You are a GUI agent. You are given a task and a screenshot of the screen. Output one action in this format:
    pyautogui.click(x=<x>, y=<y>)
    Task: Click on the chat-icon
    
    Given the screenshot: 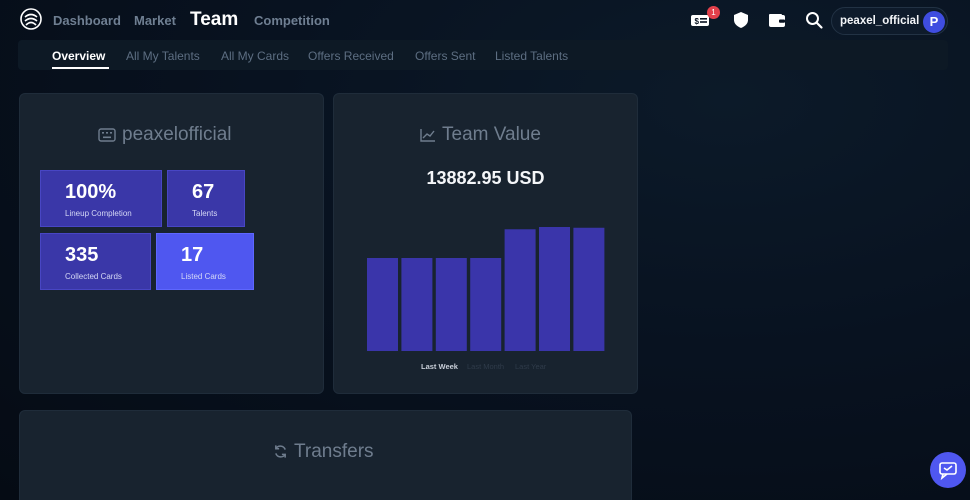 What is the action you would take?
    pyautogui.click(x=948, y=471)
    